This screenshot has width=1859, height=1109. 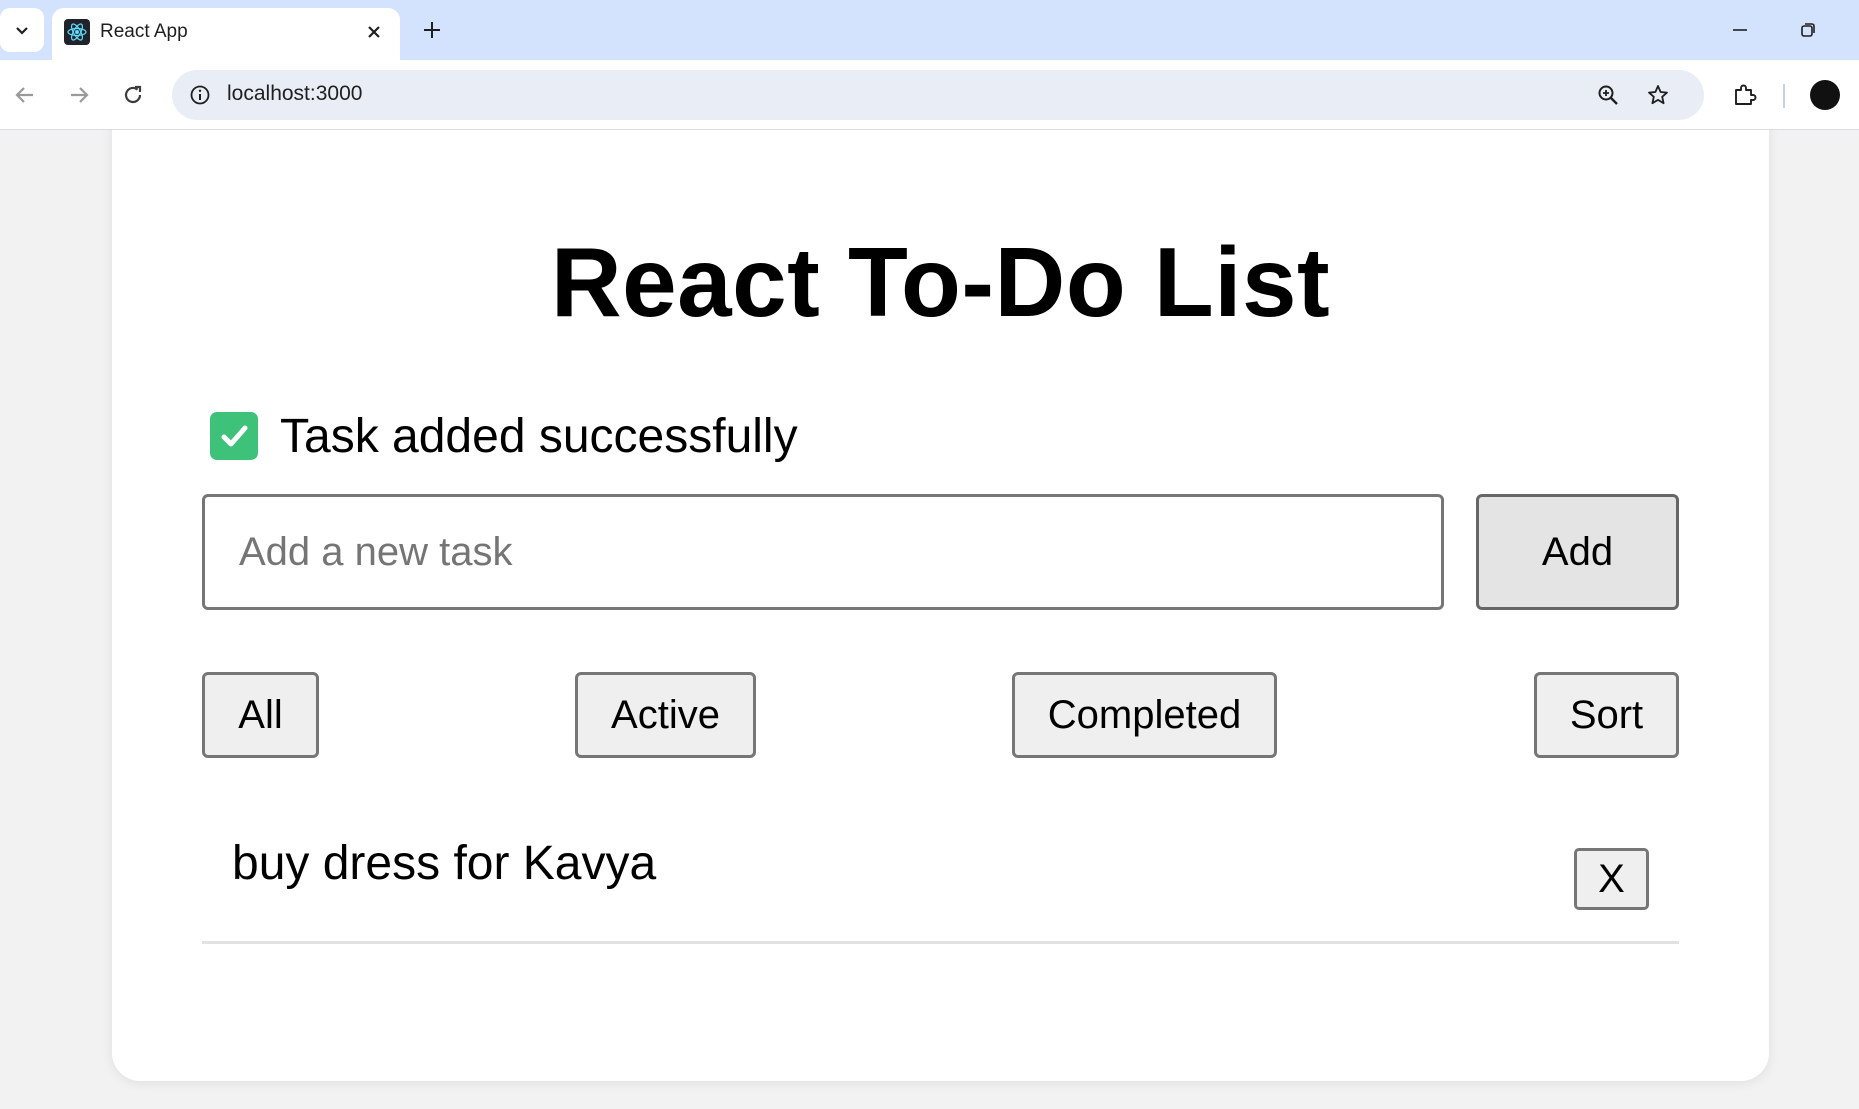 I want to click on success-notice: Task added successfully, so click(x=504, y=436).